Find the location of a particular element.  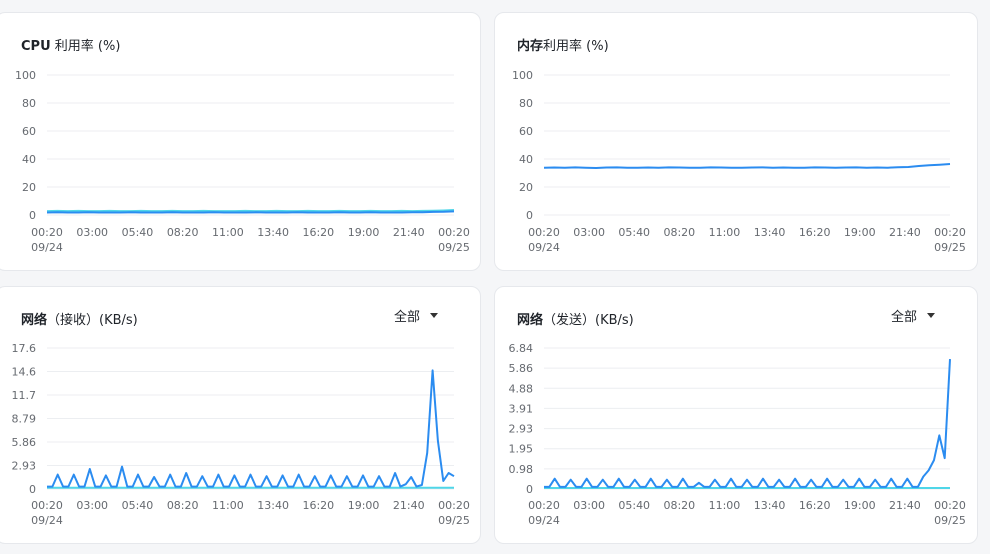

cpu-x-tick-label: 21:40 is located at coordinates (409, 232).